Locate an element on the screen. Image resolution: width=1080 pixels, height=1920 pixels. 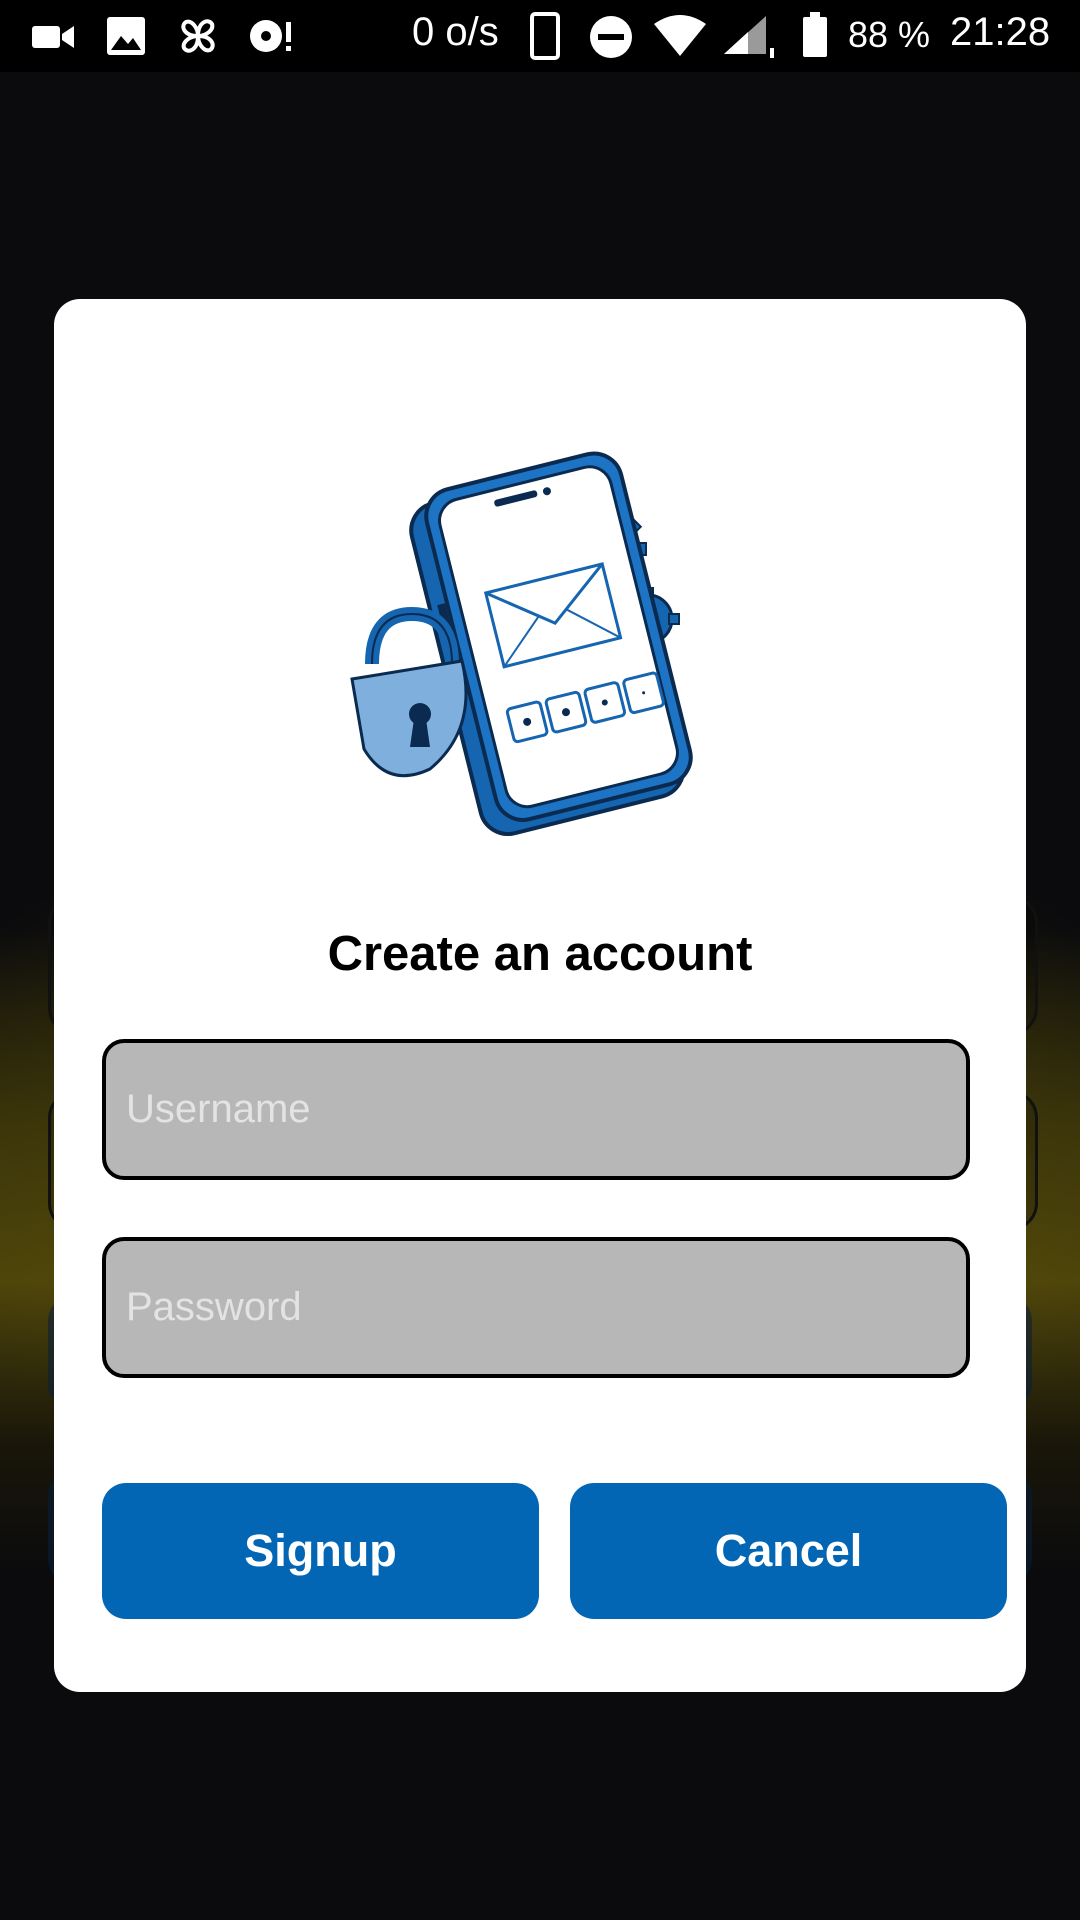
status-bar: 0 o/s 88 % 21:28 is located at coordinates (540, 36).